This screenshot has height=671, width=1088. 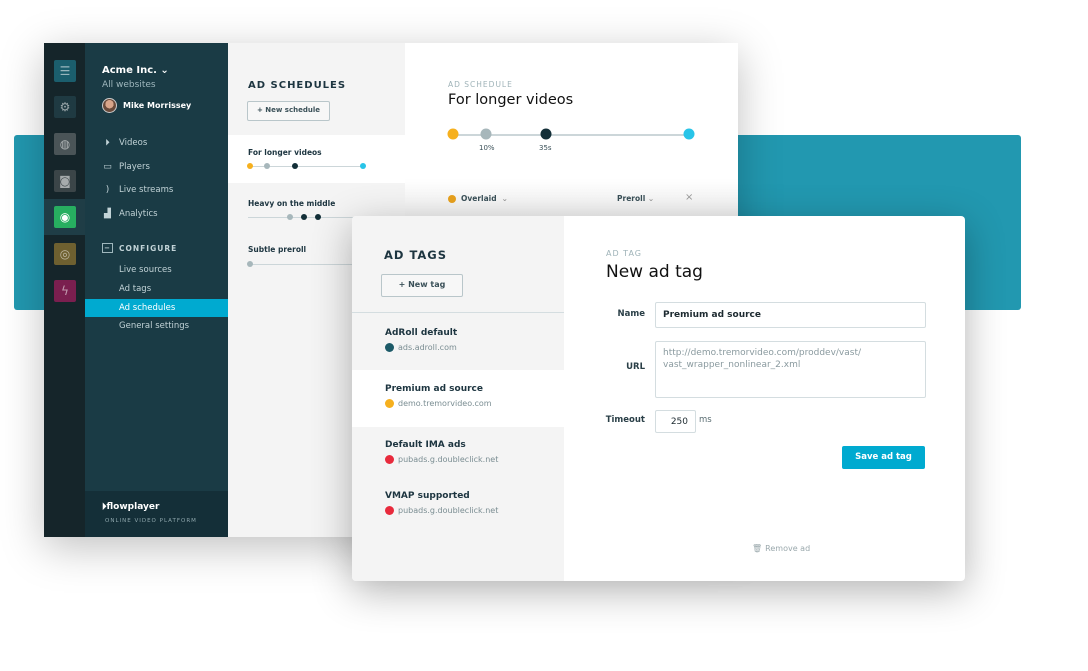 I want to click on nav-label: Analytics, so click(x=138, y=214).